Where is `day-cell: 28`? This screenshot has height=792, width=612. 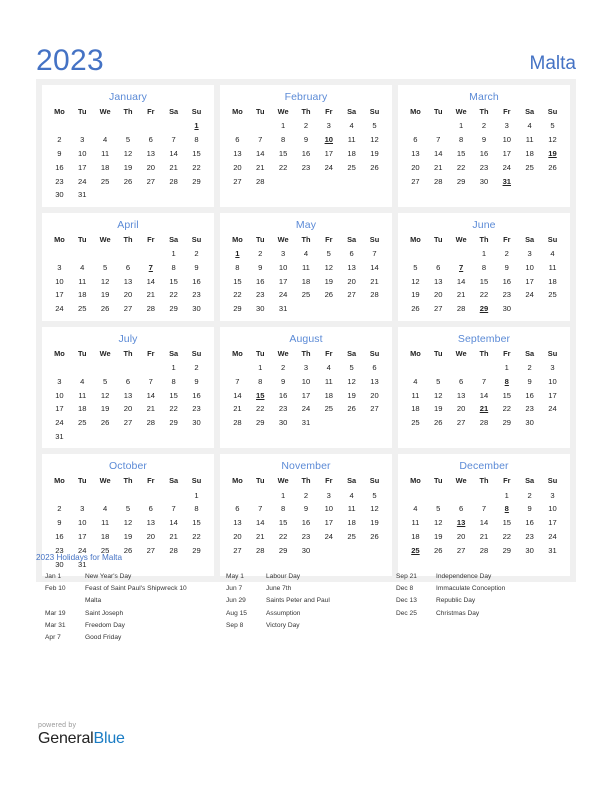
day-cell: 28 is located at coordinates (374, 295).